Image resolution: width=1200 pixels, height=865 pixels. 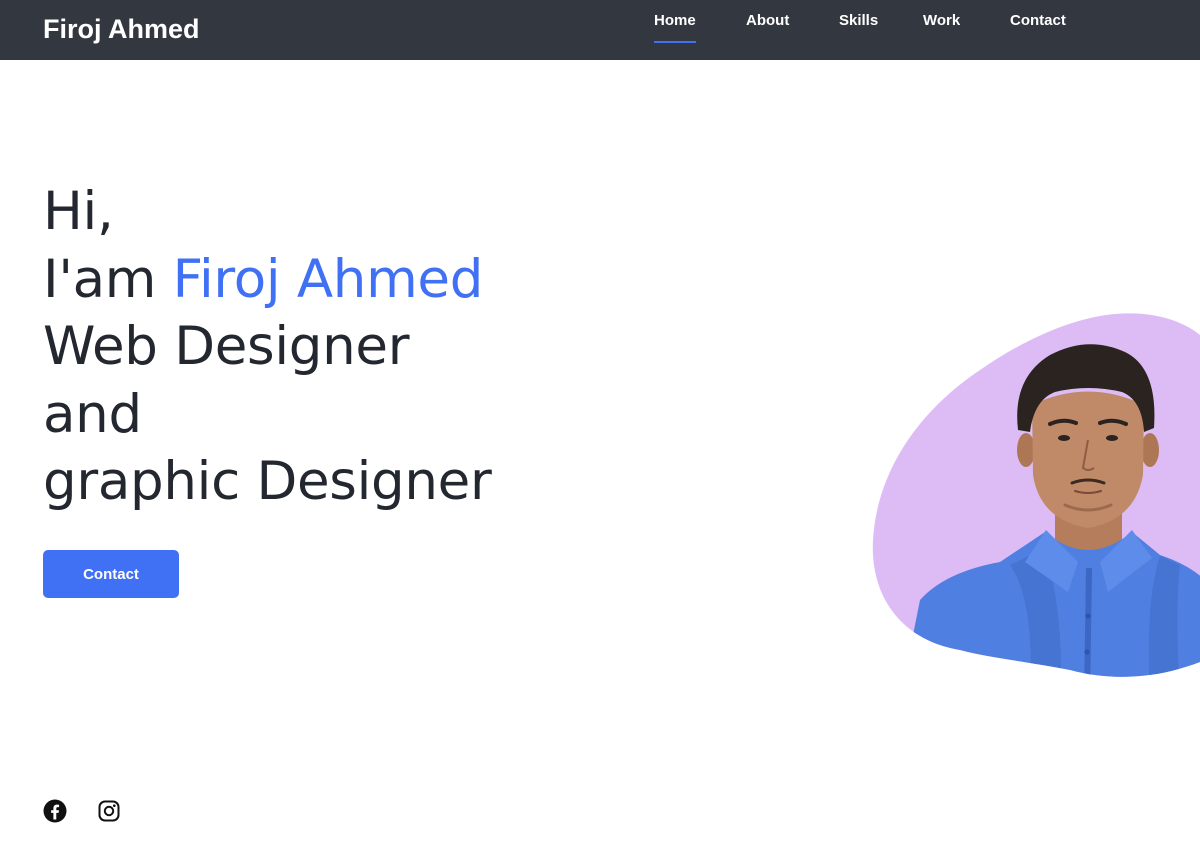 I want to click on instagram-link, so click(x=109, y=811).